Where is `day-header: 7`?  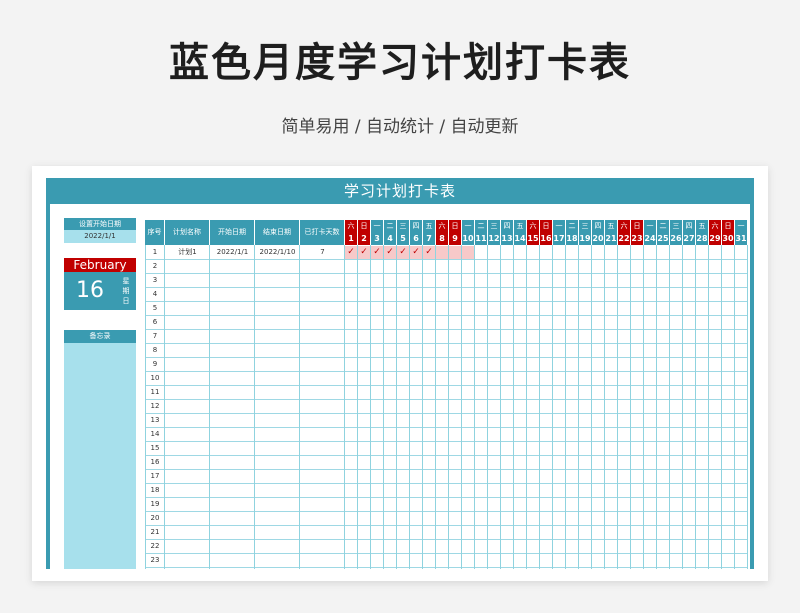 day-header: 7 is located at coordinates (429, 238).